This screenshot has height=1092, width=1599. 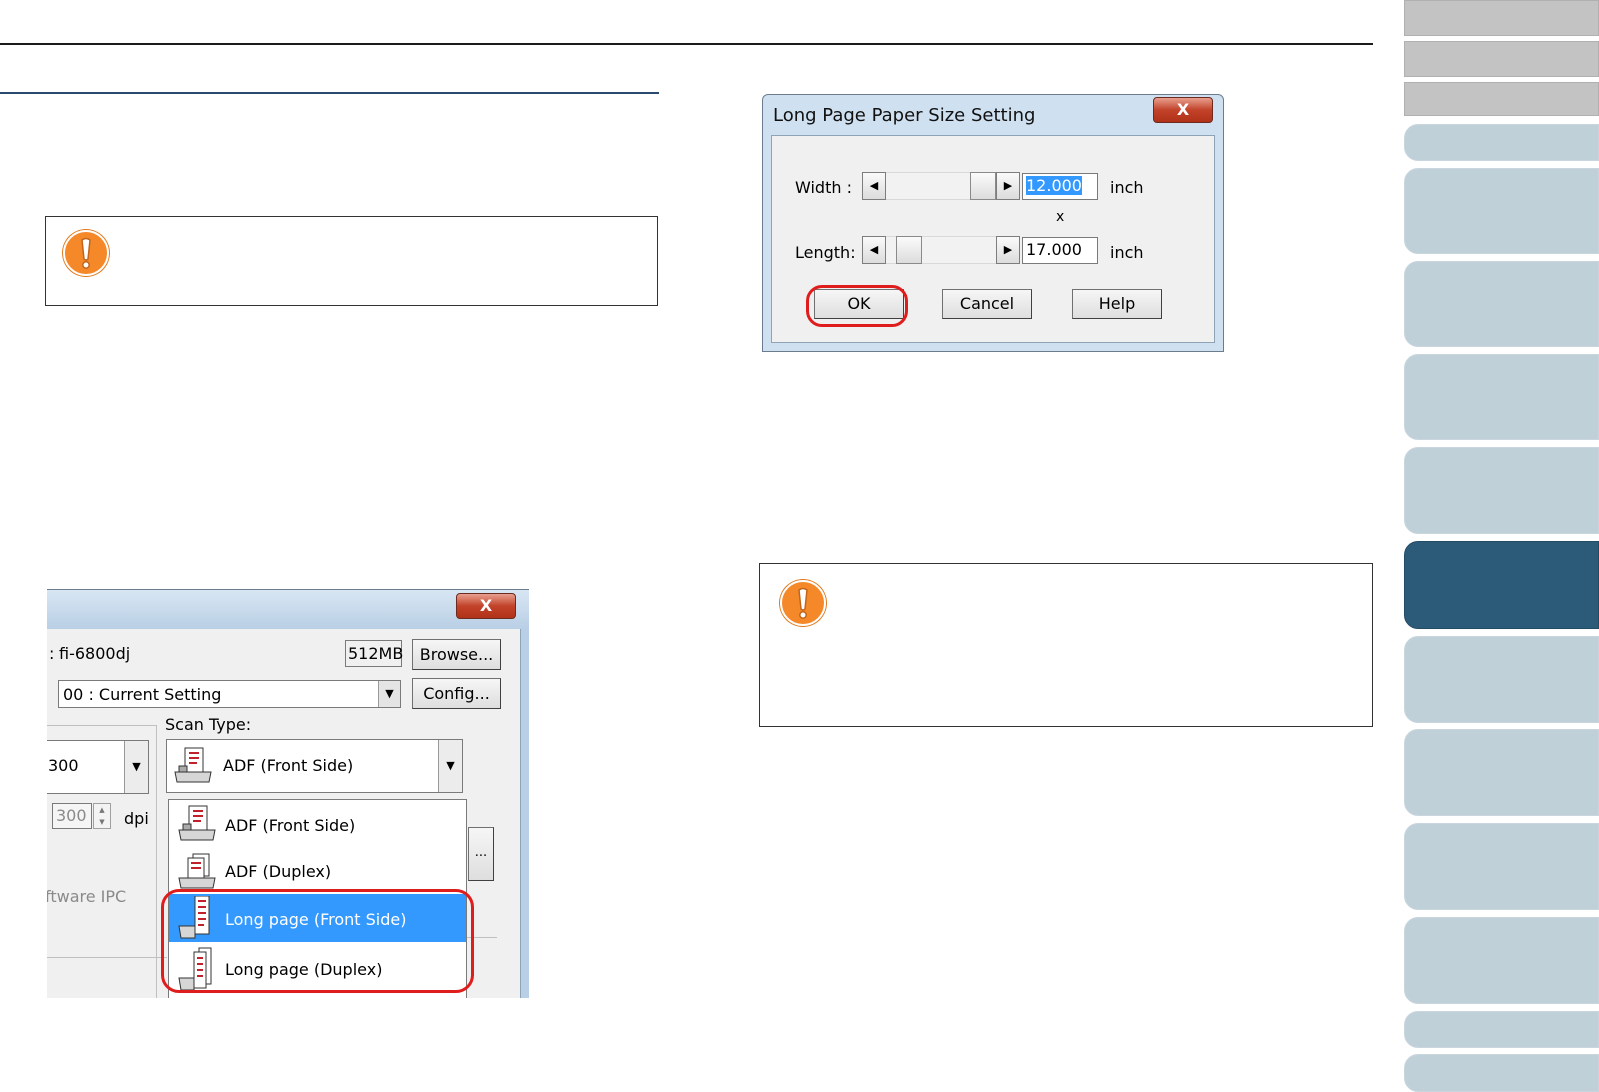 What do you see at coordinates (874, 250) in the screenshot?
I see `length-scroll-left-arrow: ◀` at bounding box center [874, 250].